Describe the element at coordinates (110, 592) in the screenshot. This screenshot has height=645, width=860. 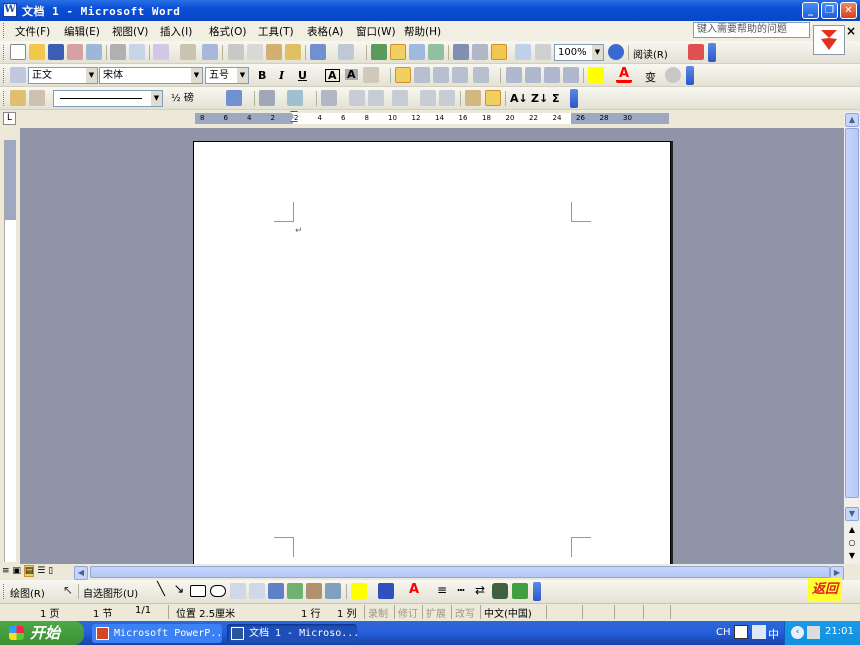
I see `autoshapes-button: 自选图形(U)` at that location.